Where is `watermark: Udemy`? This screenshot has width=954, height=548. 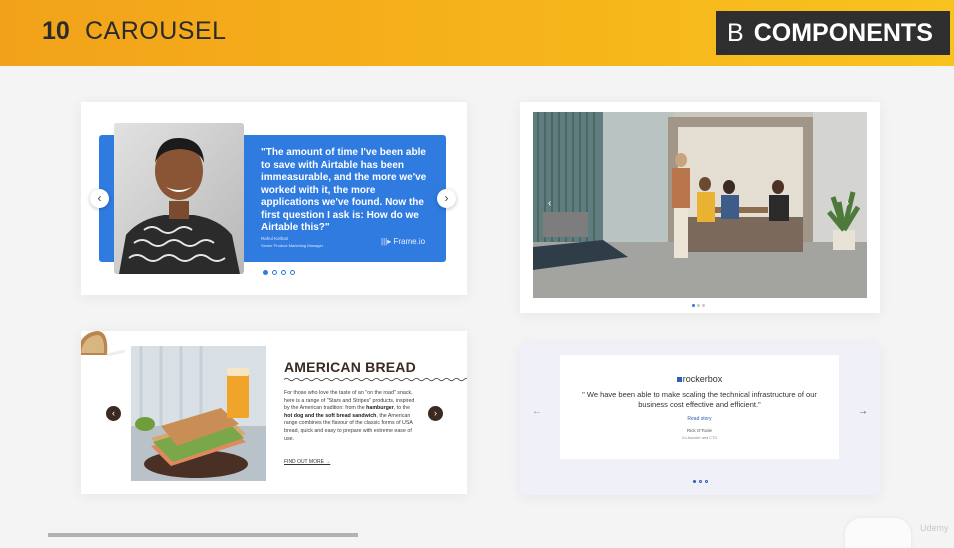 watermark: Udemy is located at coordinates (934, 528).